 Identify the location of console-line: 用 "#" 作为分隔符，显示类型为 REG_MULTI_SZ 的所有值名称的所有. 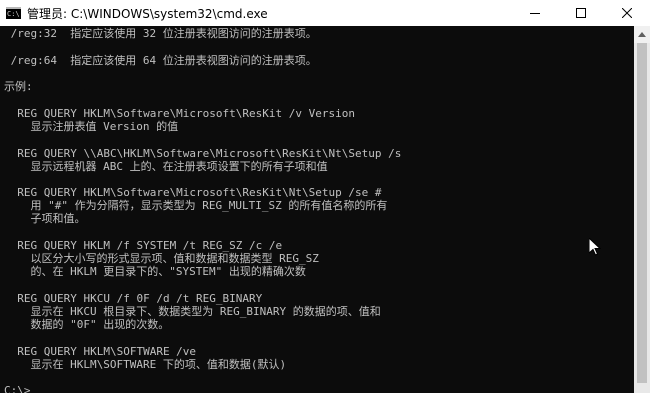
(196, 205).